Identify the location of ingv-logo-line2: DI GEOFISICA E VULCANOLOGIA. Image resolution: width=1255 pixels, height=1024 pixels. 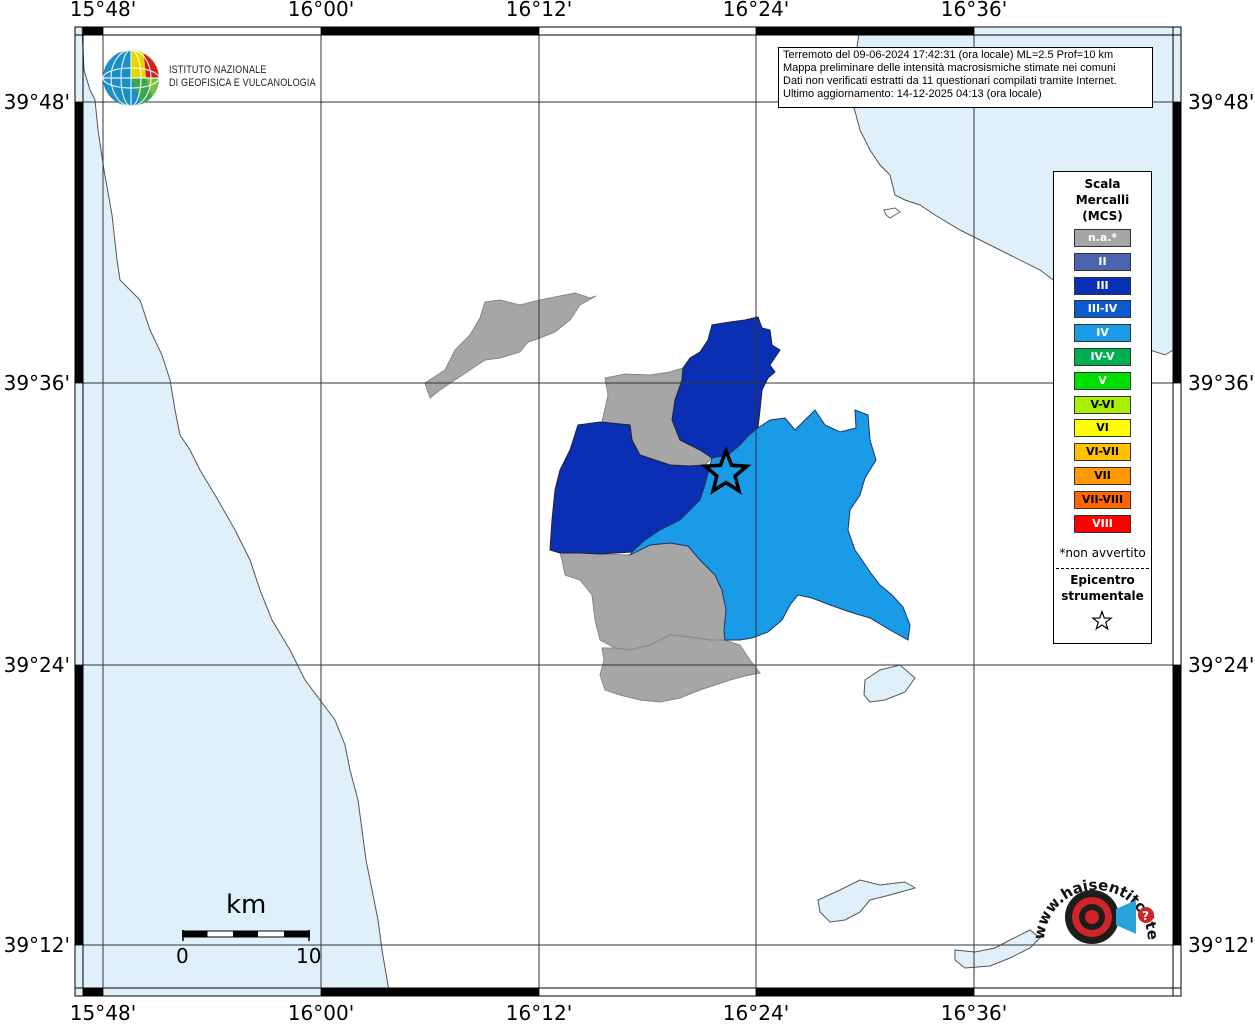
(242, 83).